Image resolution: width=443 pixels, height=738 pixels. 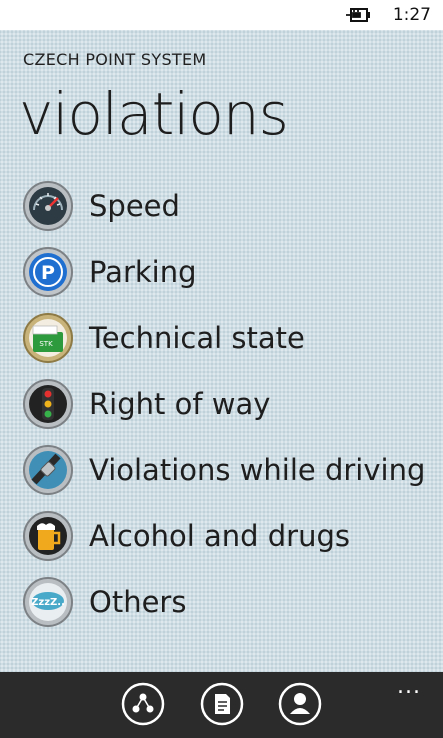 What do you see at coordinates (300, 704) in the screenshot?
I see `person-icon` at bounding box center [300, 704].